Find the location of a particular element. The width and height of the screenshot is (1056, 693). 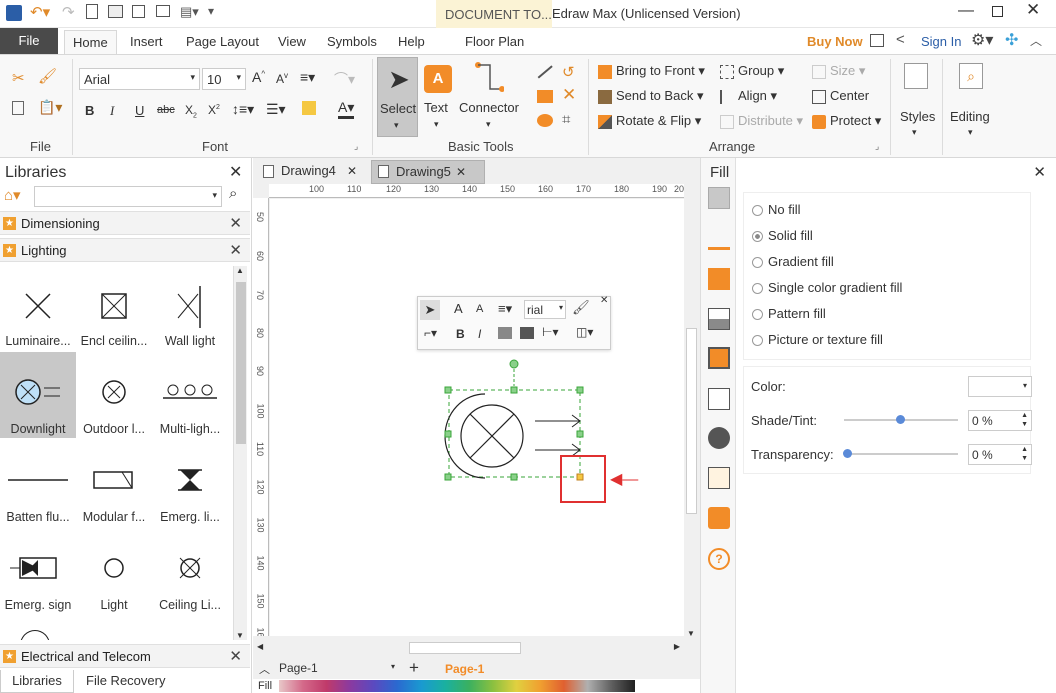

decrease-font-icon: Av is located at coordinates (282, 78).